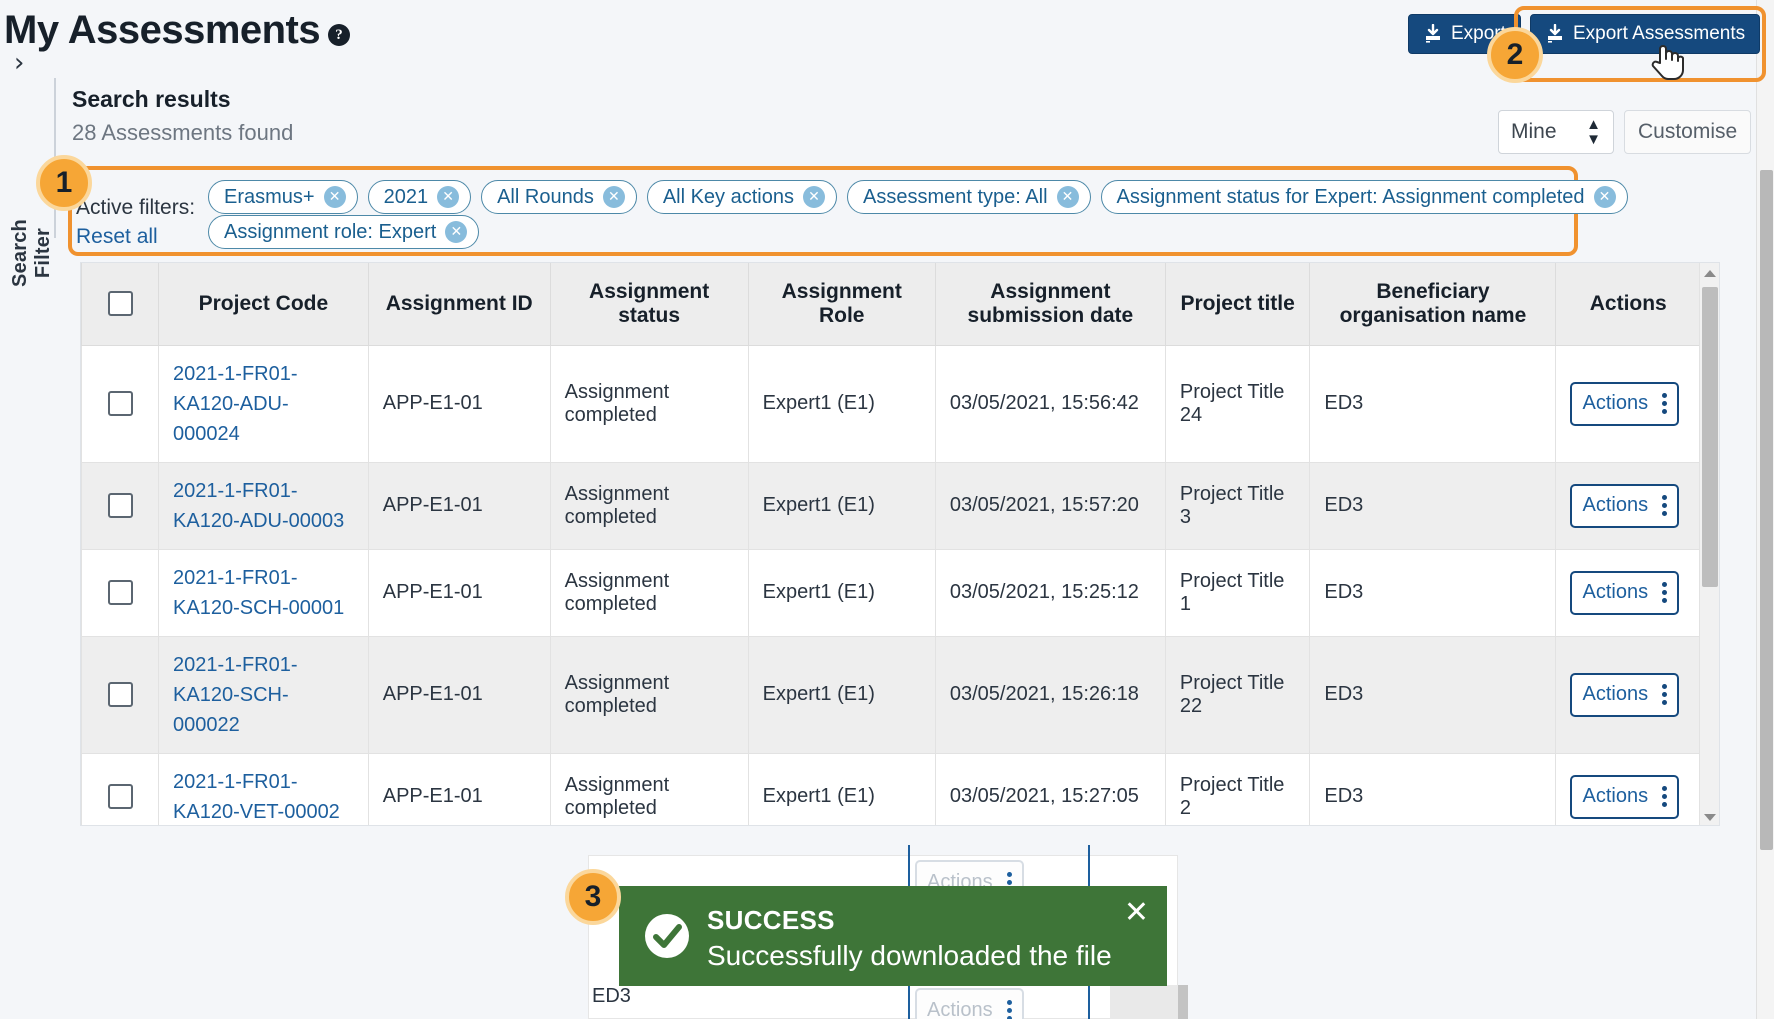  Describe the element at coordinates (235, 404) in the screenshot. I see `project-code-link: 2021-1-FR01-KA120-ADU-000024` at that location.